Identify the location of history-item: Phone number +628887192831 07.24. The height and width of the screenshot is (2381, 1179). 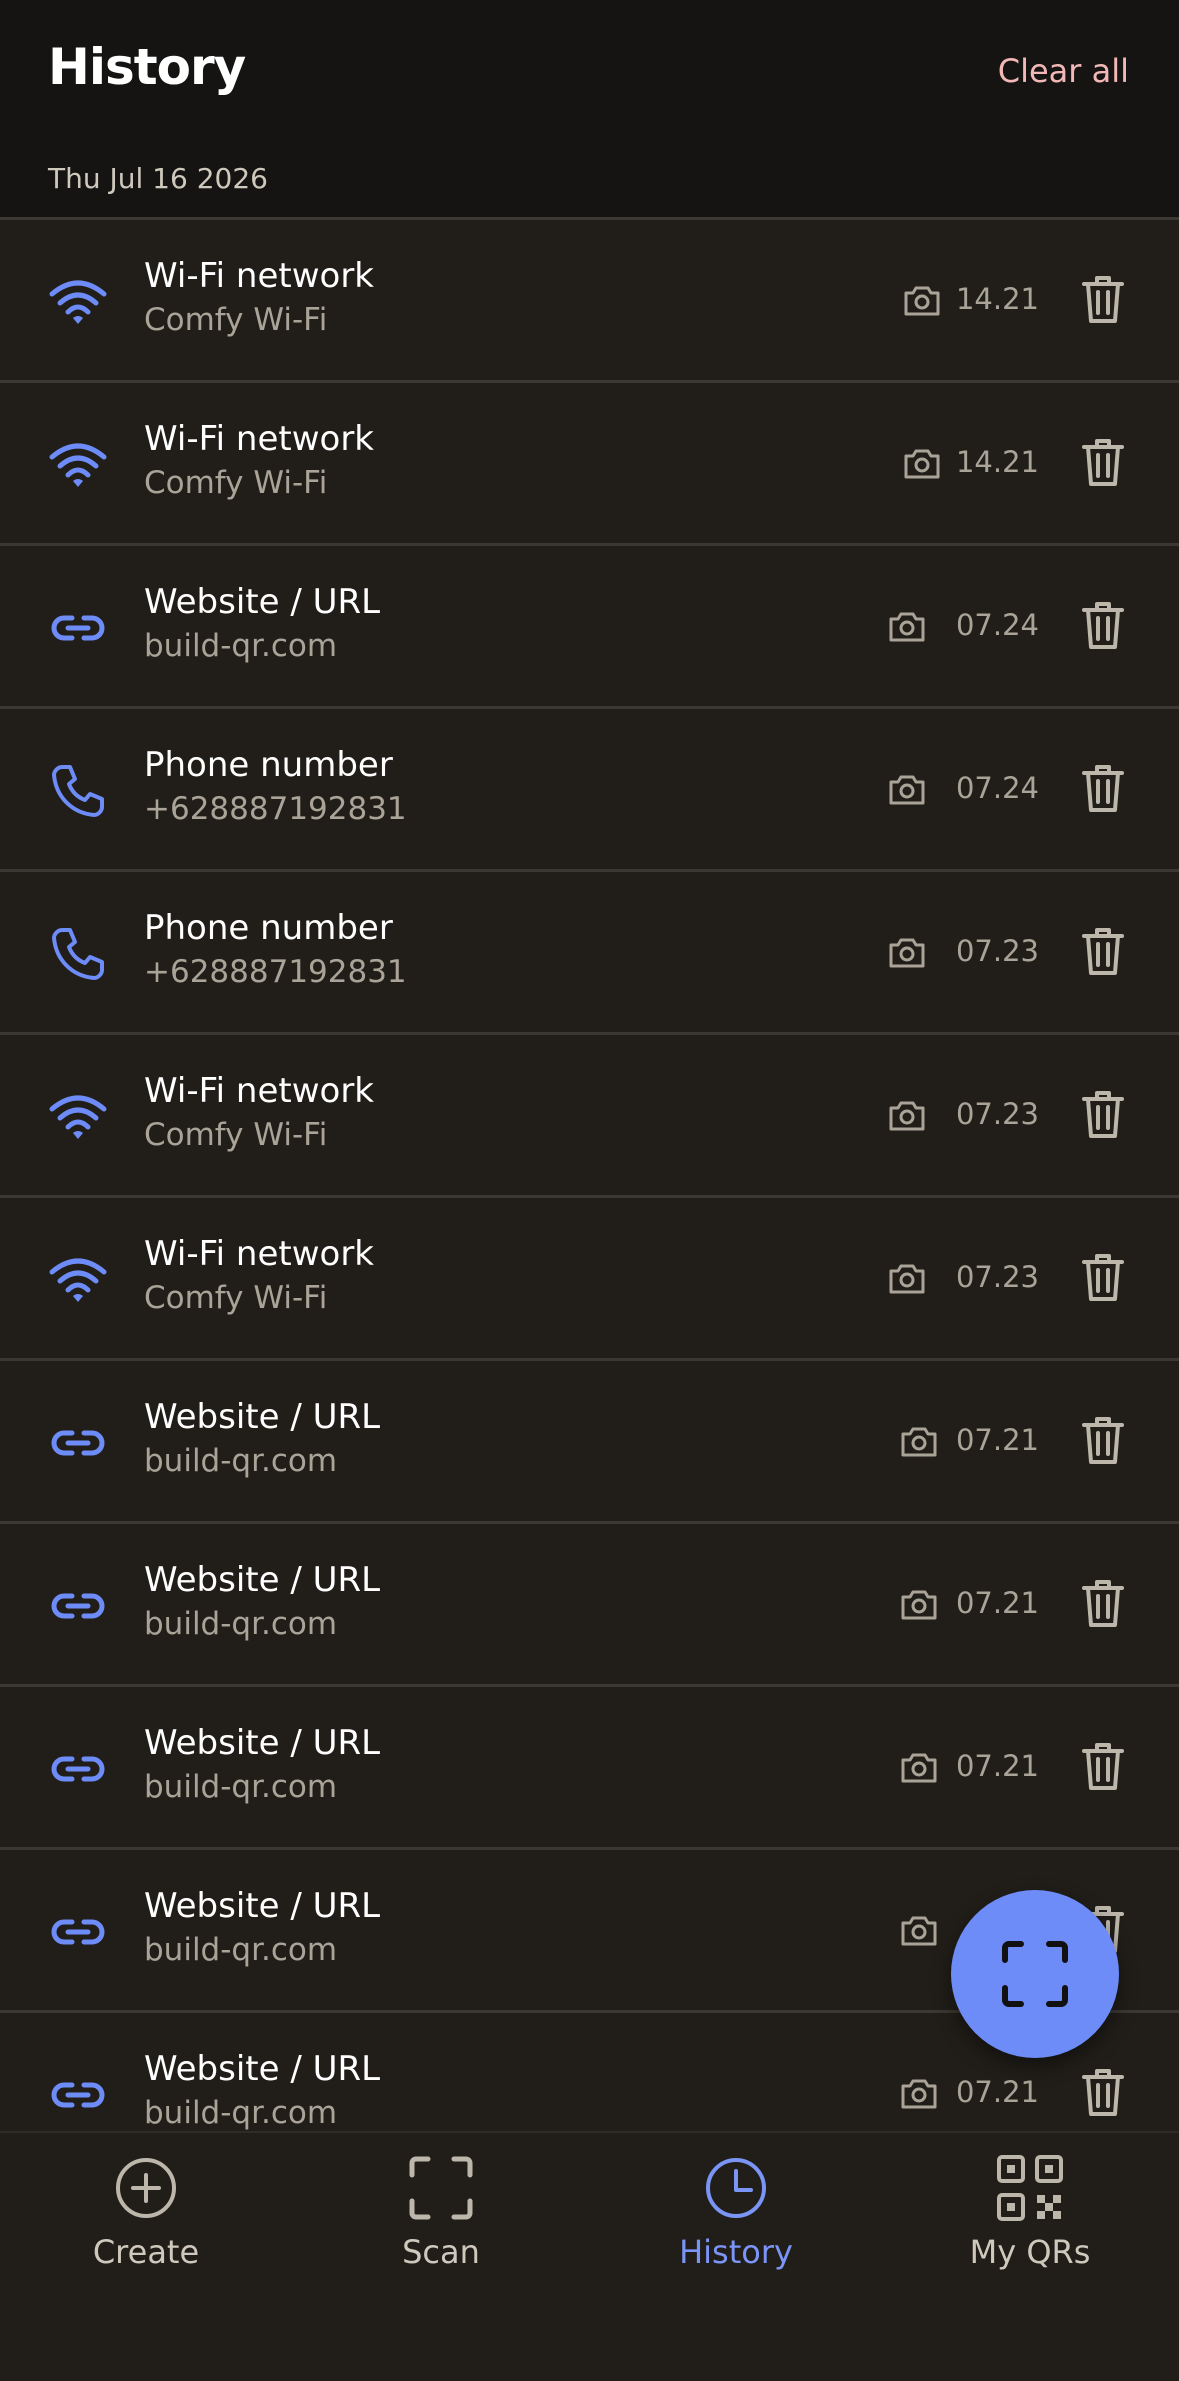
(589, 787).